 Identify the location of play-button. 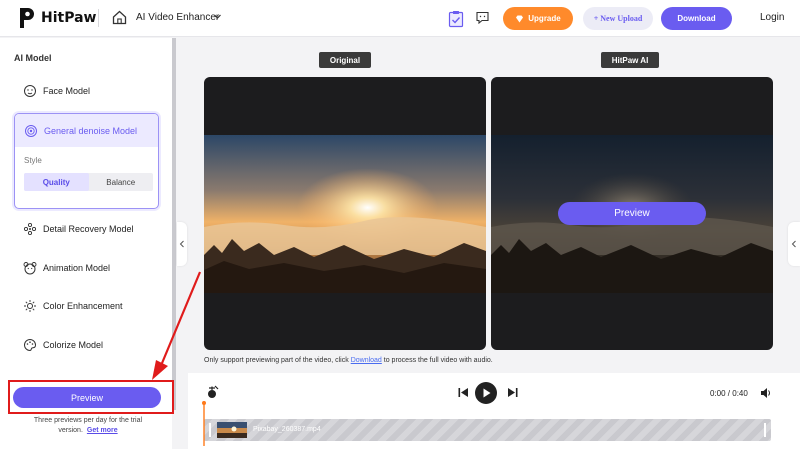
(486, 393).